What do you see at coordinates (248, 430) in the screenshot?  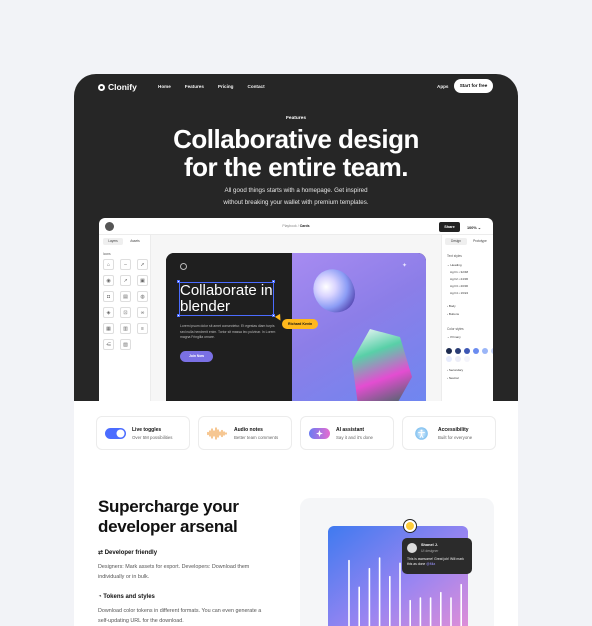 I see `feature-title: Audio notes` at bounding box center [248, 430].